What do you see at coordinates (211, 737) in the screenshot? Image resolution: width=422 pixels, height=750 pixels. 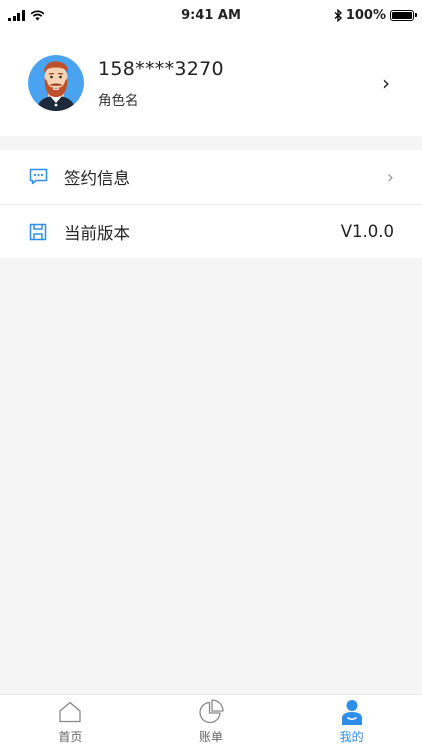 I see `tab-bills-label: 账单` at bounding box center [211, 737].